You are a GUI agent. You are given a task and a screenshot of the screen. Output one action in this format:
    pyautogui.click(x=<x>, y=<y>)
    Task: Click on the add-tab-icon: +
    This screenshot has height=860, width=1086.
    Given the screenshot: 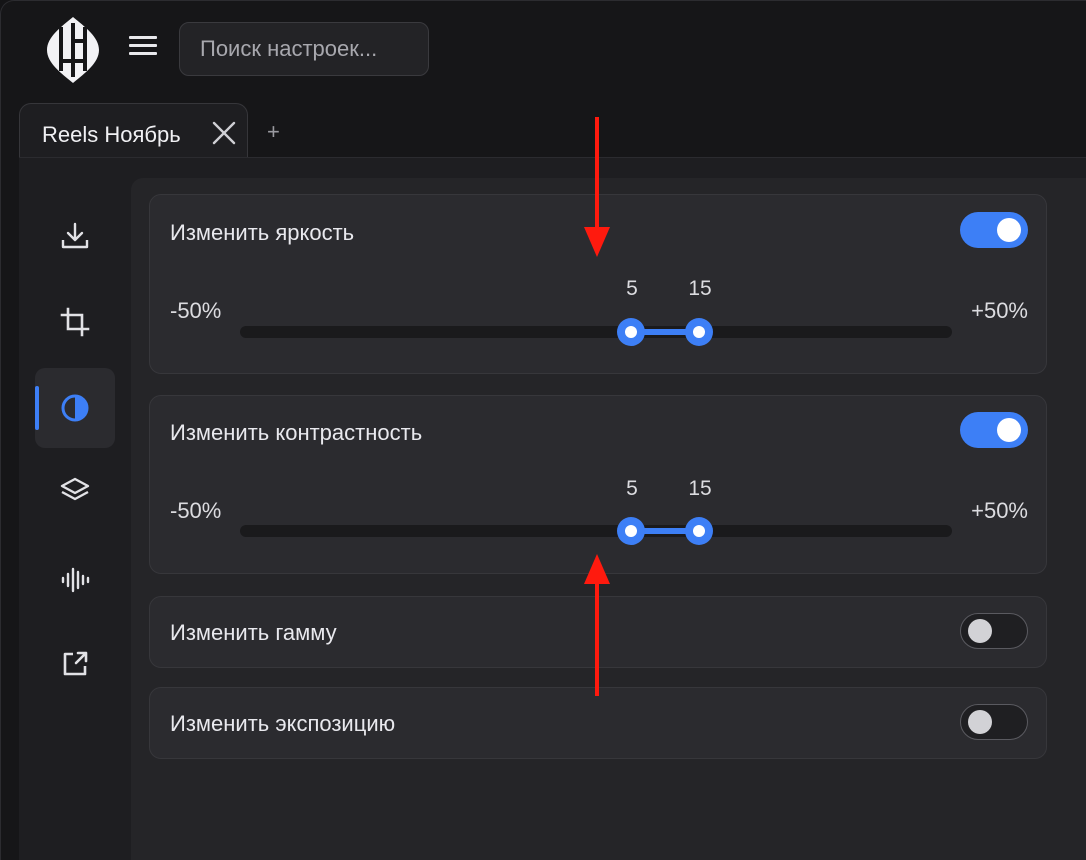 What is the action you would take?
    pyautogui.click(x=273, y=132)
    